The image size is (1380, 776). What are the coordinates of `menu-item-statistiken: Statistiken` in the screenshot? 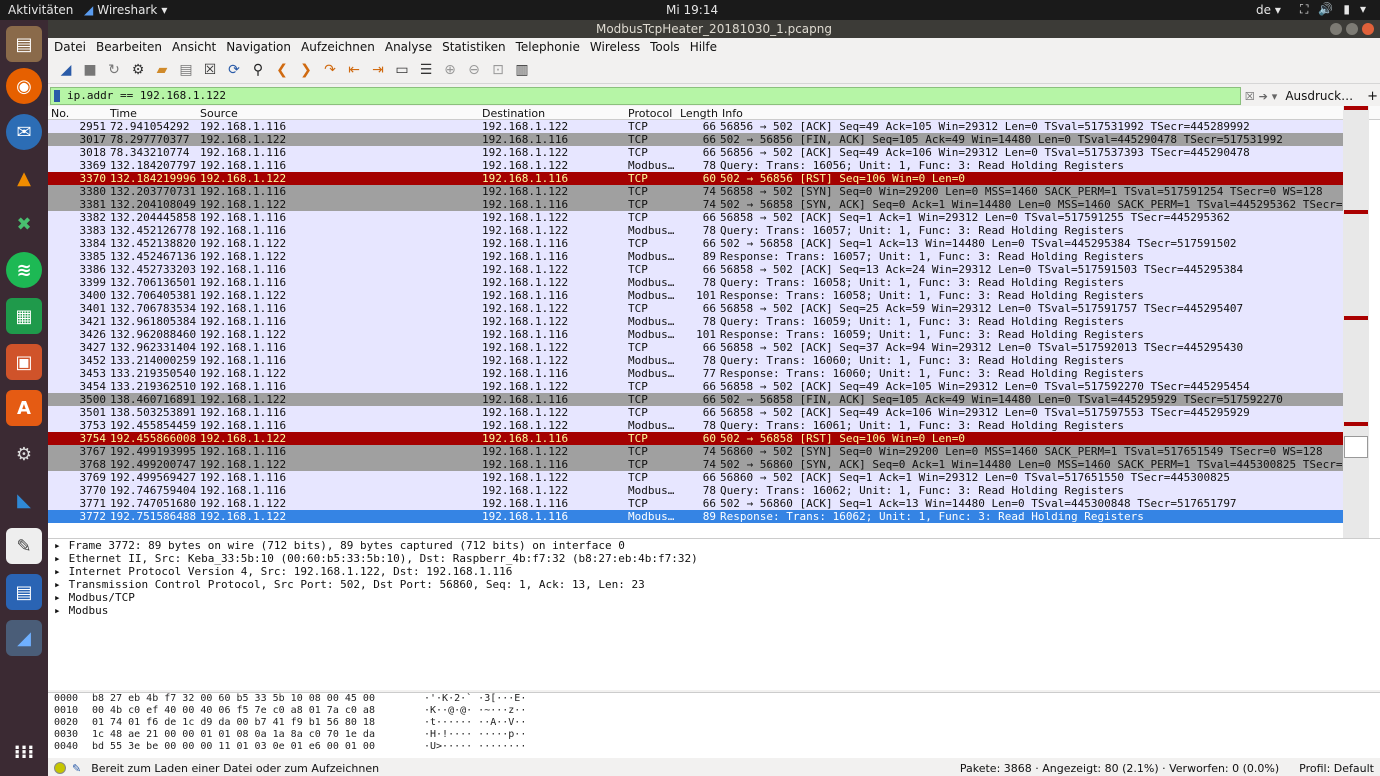 It's located at (474, 47).